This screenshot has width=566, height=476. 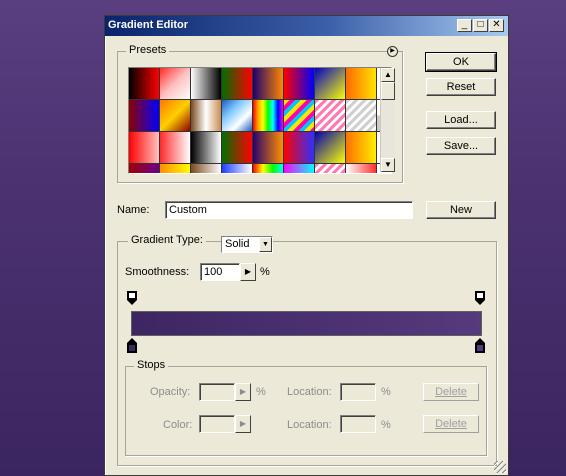 I want to click on opacity-location-label: Location:, so click(x=309, y=392).